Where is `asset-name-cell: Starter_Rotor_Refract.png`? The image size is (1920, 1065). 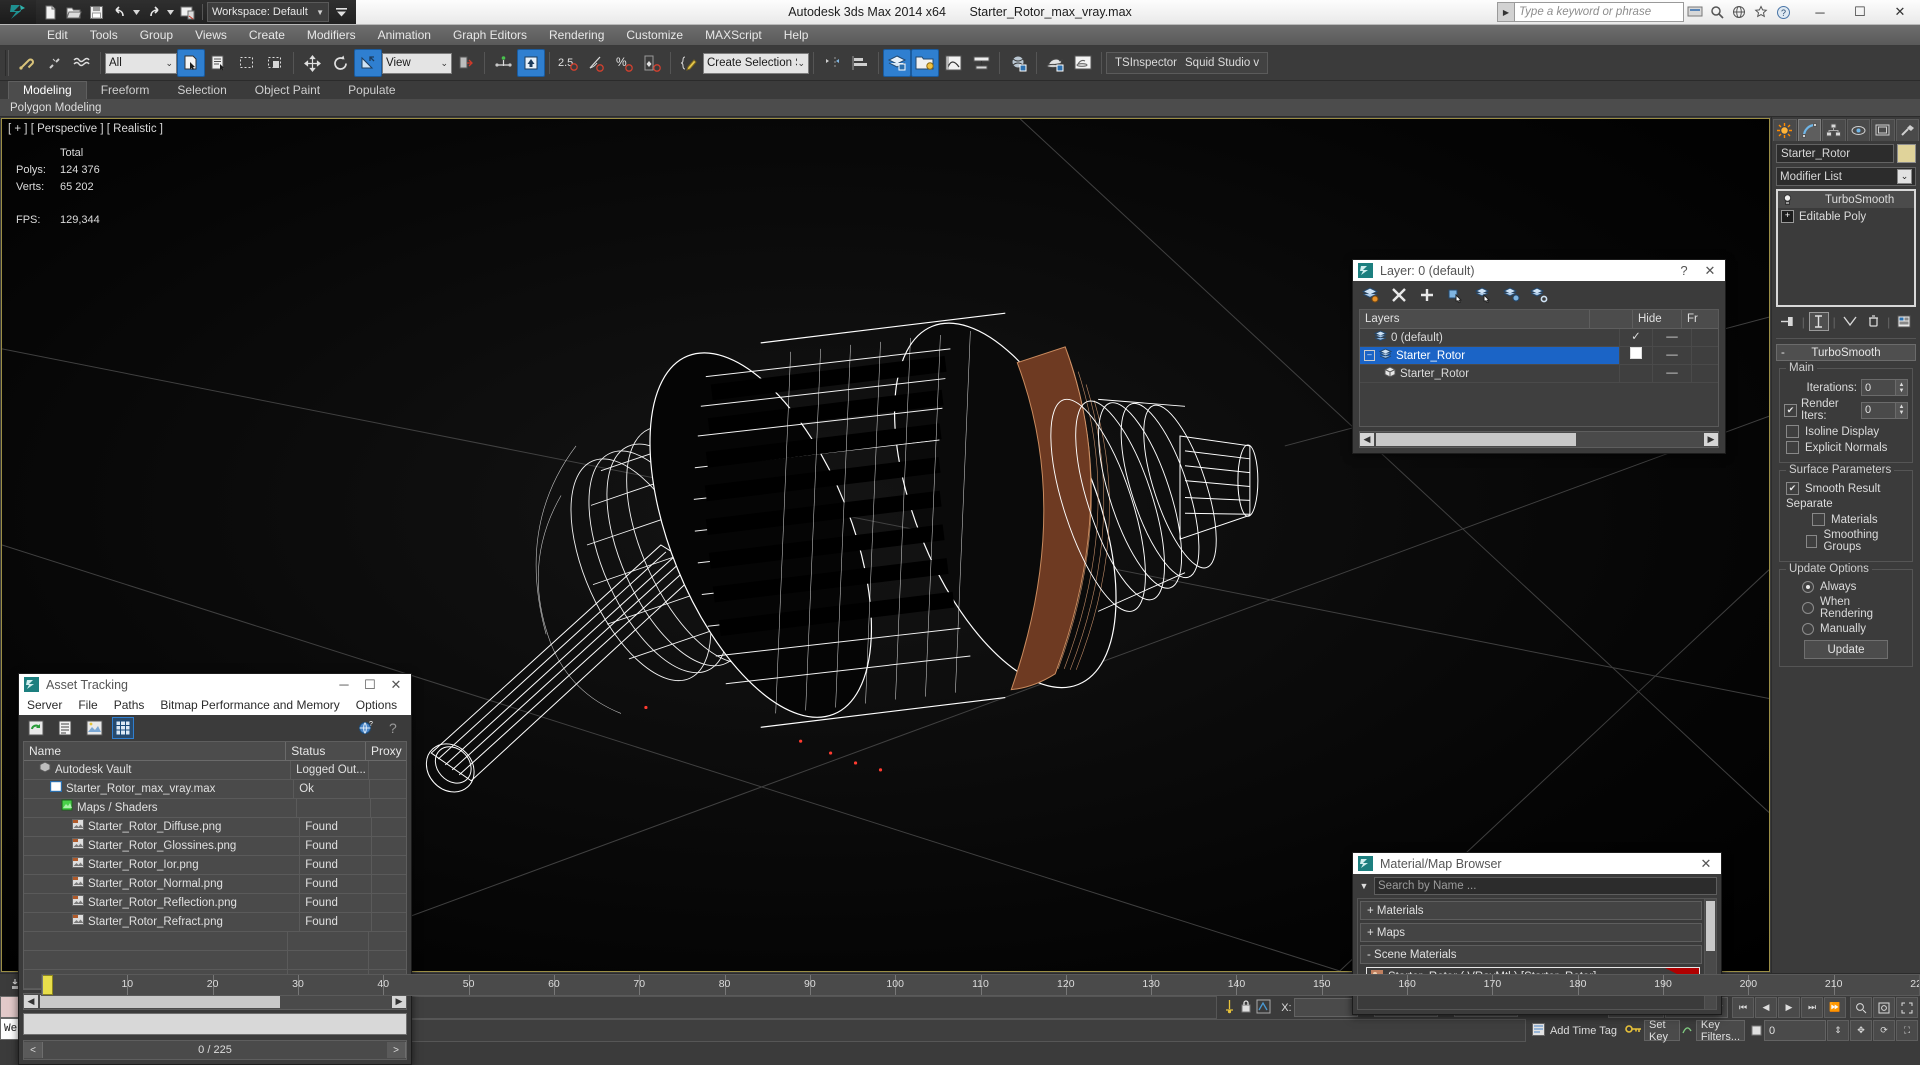 asset-name-cell: Starter_Rotor_Refract.png is located at coordinates (162, 922).